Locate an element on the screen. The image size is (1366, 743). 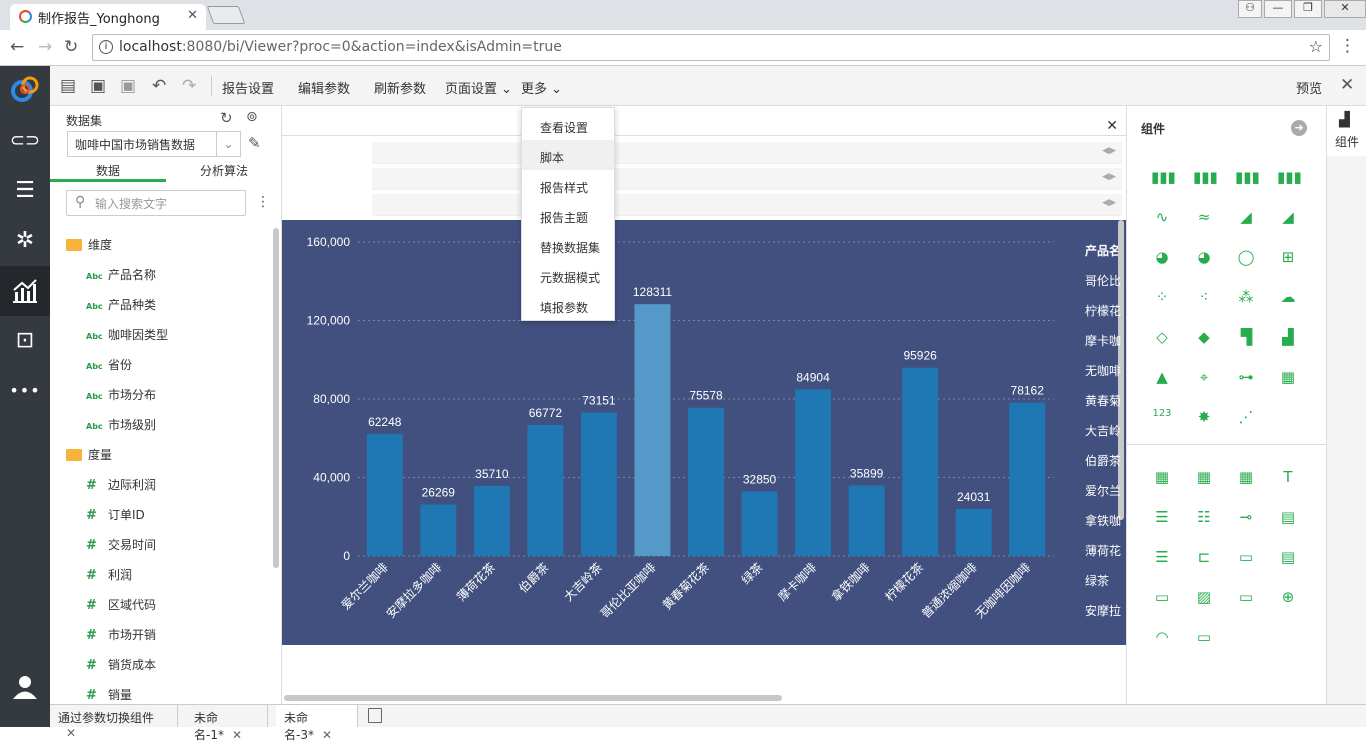
dimension-field: Abc 市场级别 is located at coordinates (121, 426).